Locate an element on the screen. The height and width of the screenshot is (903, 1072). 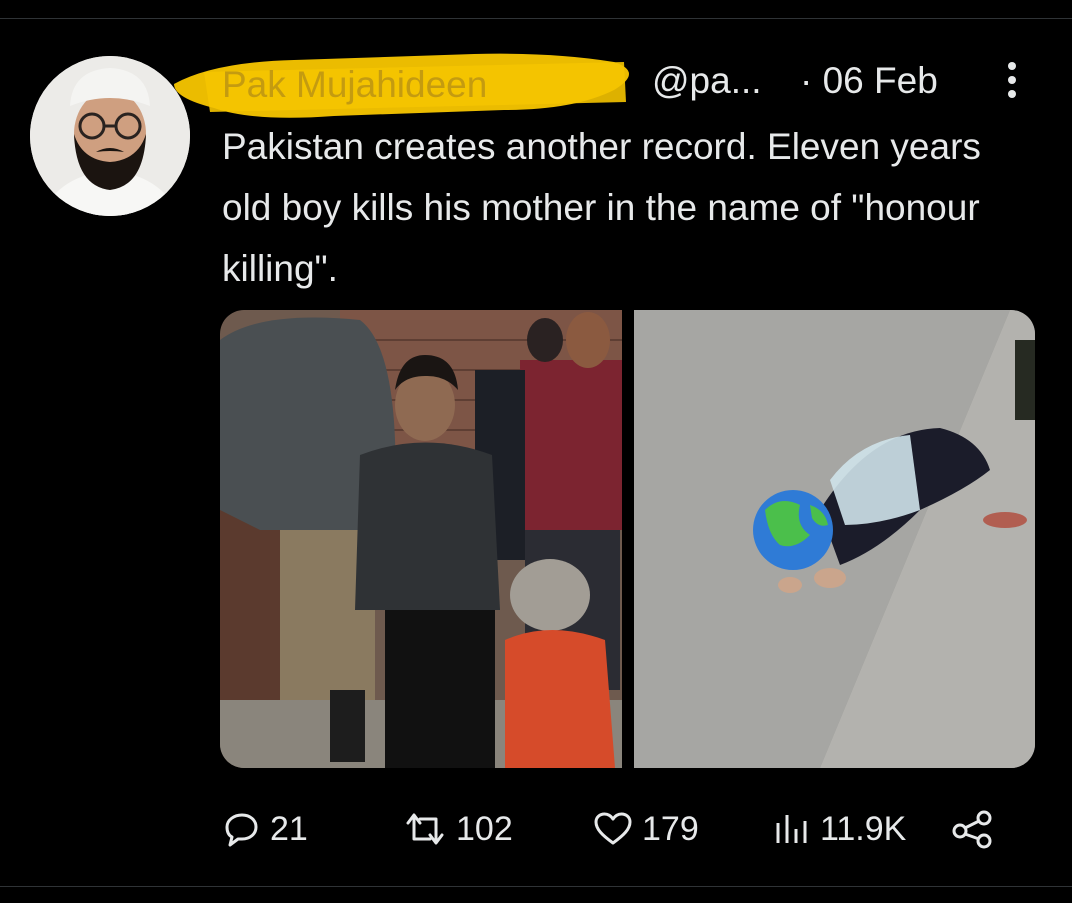
tweet-date: · 06 Feb is located at coordinates (869, 81).